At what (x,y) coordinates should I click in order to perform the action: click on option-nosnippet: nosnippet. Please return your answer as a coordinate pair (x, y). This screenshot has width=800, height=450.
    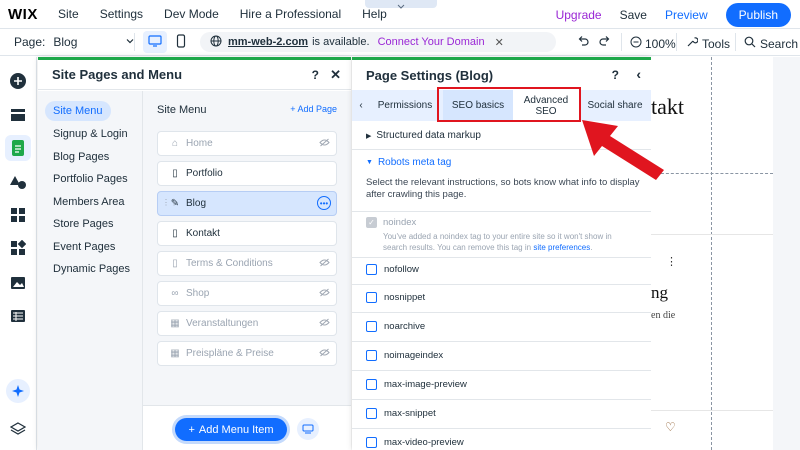
    Looking at the image, I should click on (395, 297).